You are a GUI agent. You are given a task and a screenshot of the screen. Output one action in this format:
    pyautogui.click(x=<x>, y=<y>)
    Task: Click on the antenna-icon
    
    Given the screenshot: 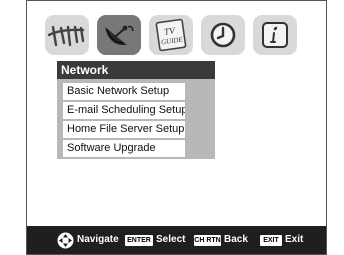 What is the action you would take?
    pyautogui.click(x=67, y=35)
    